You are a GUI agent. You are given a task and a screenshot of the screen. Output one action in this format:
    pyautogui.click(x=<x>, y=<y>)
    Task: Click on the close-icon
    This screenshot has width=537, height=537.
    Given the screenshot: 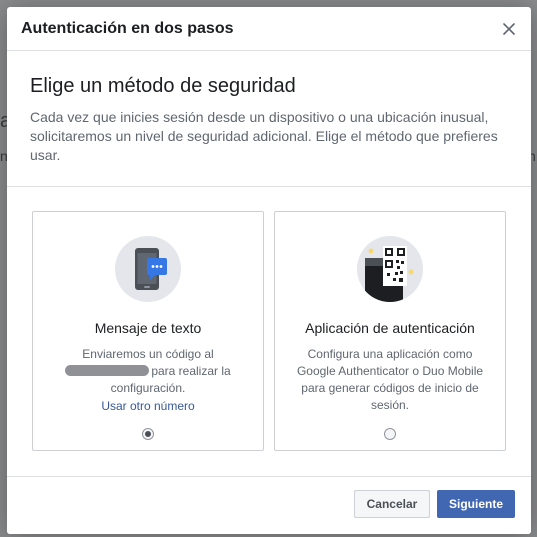 What is the action you would take?
    pyautogui.click(x=509, y=29)
    